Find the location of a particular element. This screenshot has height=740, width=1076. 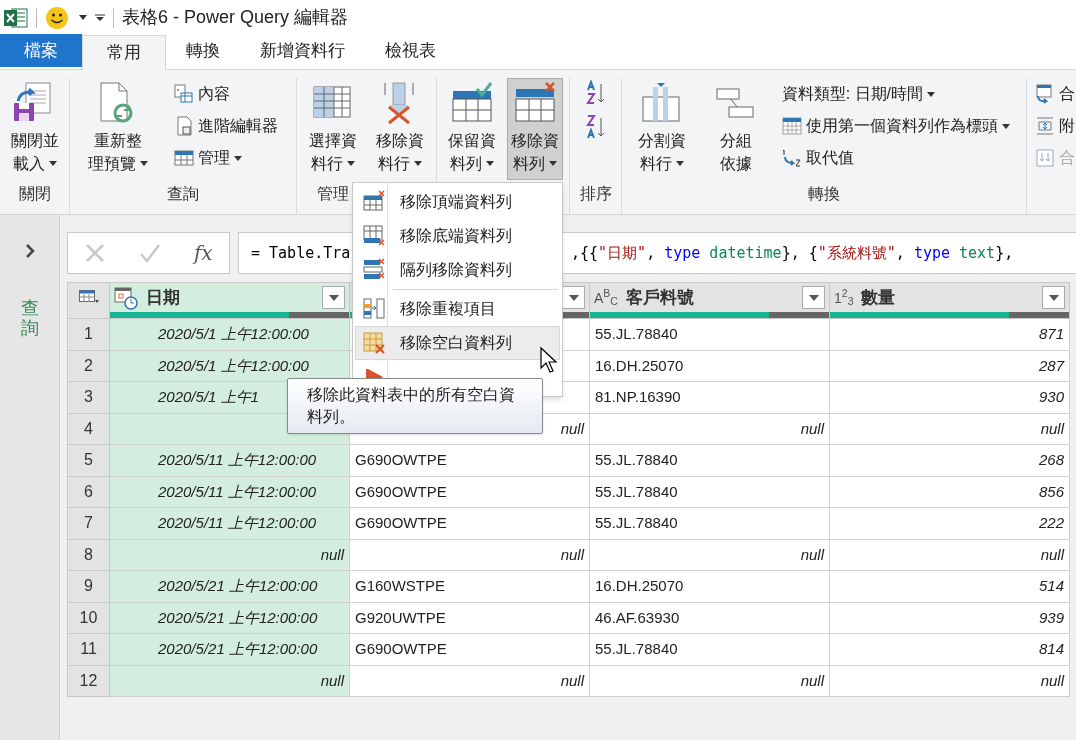

group-label: 轉換 is located at coordinates (824, 193).